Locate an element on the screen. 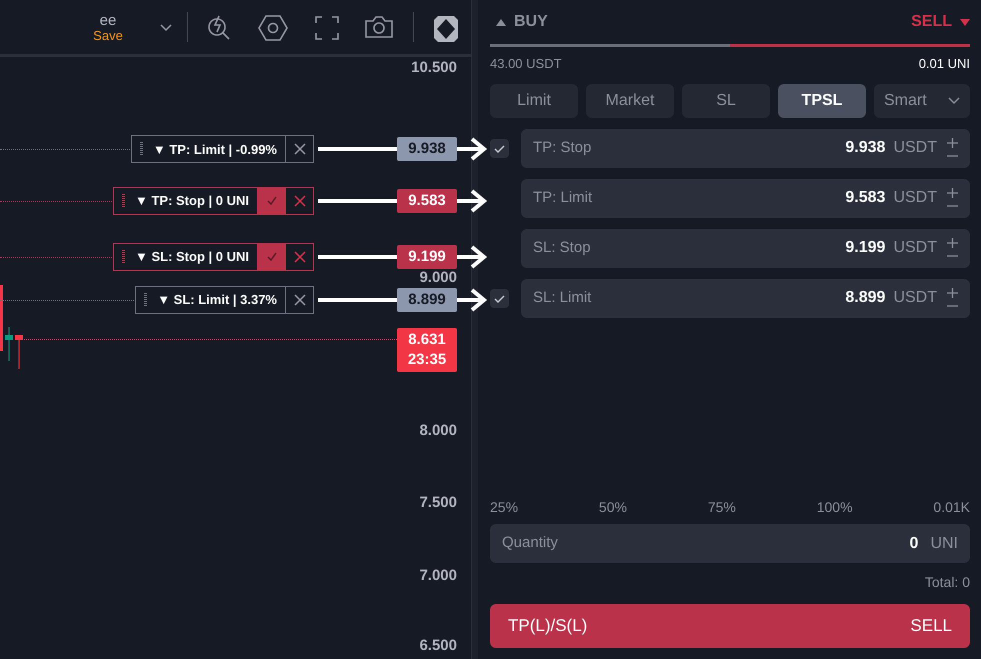 This screenshot has width=981, height=659. price-input-field: TP: Stop 9.938 USDT is located at coordinates (745, 148).